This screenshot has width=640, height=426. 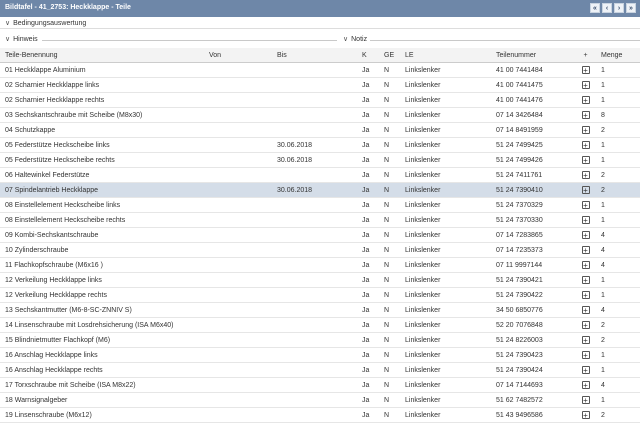 What do you see at coordinates (320, 23) in the screenshot?
I see `condition-section: ∨ Bedingungsauswertung` at bounding box center [320, 23].